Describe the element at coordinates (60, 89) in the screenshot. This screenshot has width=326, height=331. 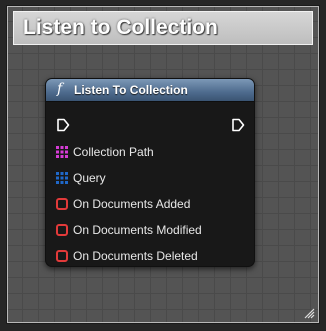
I see `function-icon: f` at that location.